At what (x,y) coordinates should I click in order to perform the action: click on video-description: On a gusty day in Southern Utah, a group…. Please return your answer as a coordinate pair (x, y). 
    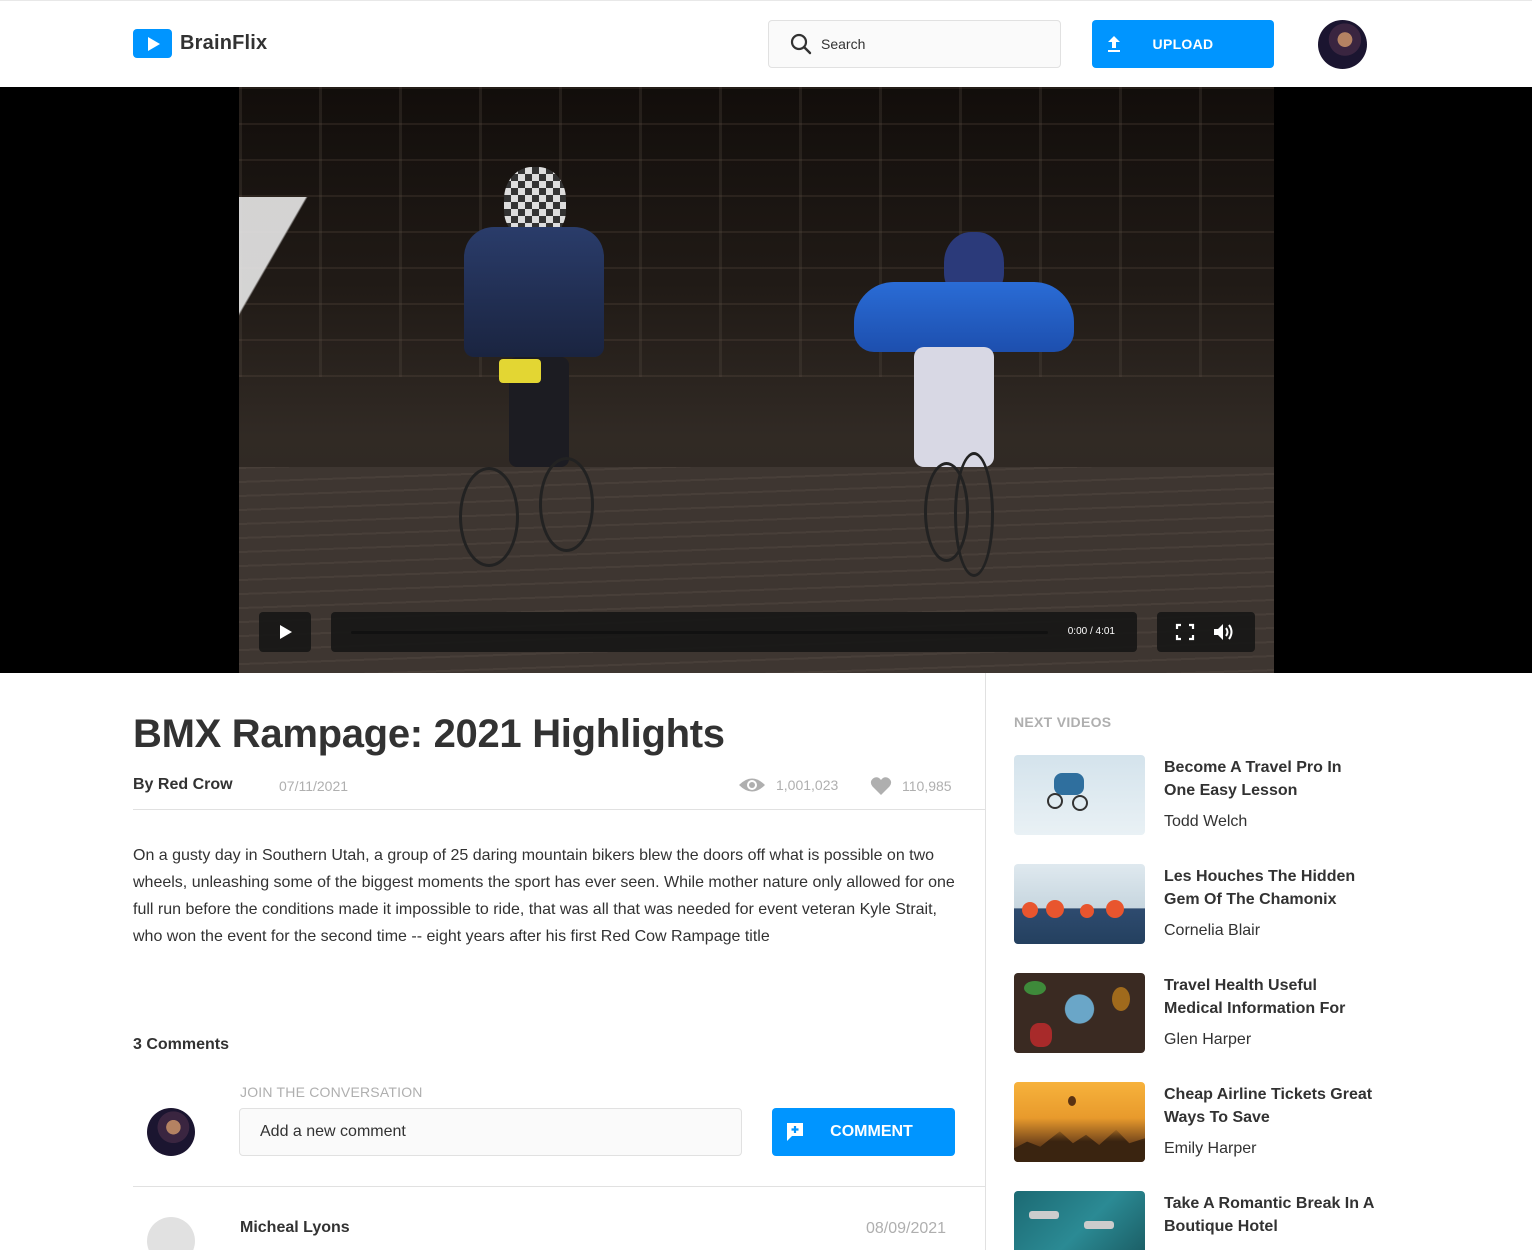
    Looking at the image, I should click on (544, 896).